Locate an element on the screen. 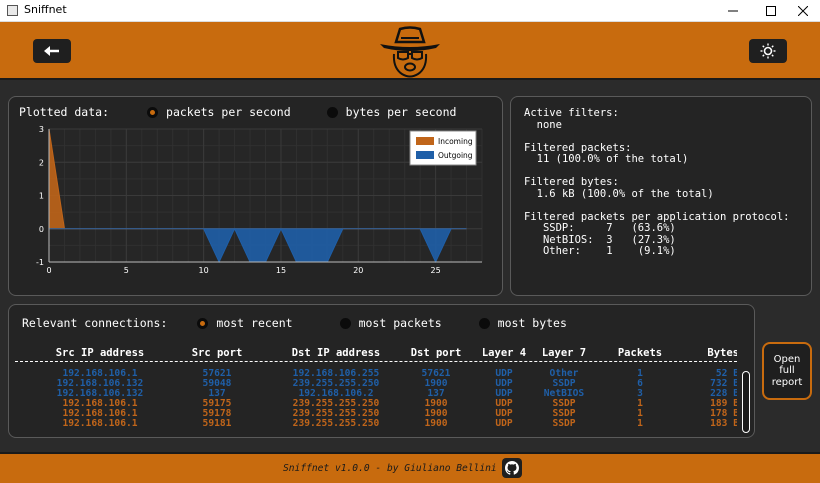 The height and width of the screenshot is (483, 820). y-tick-label: -1 is located at coordinates (40, 262).